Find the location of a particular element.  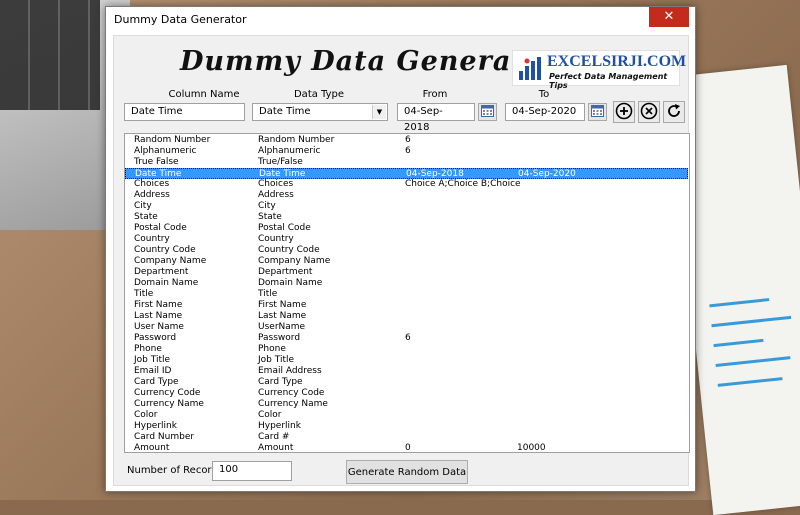

list-item: Company Name Company Name is located at coordinates (406, 261).